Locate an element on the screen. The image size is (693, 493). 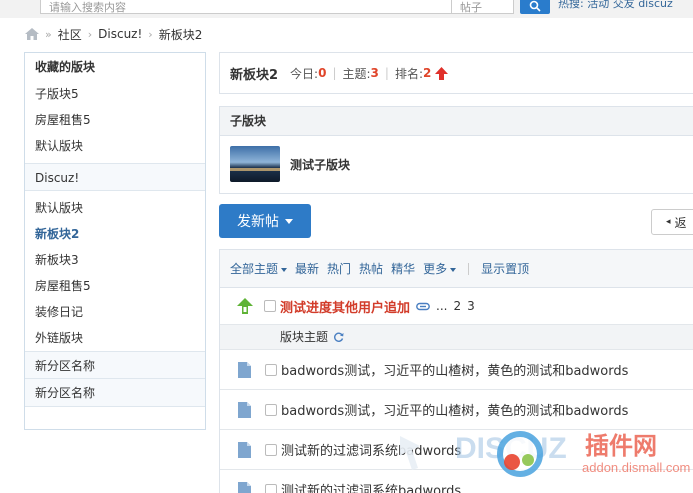
sidebar-item-forum-active: 新板块2 is located at coordinates (115, 234).